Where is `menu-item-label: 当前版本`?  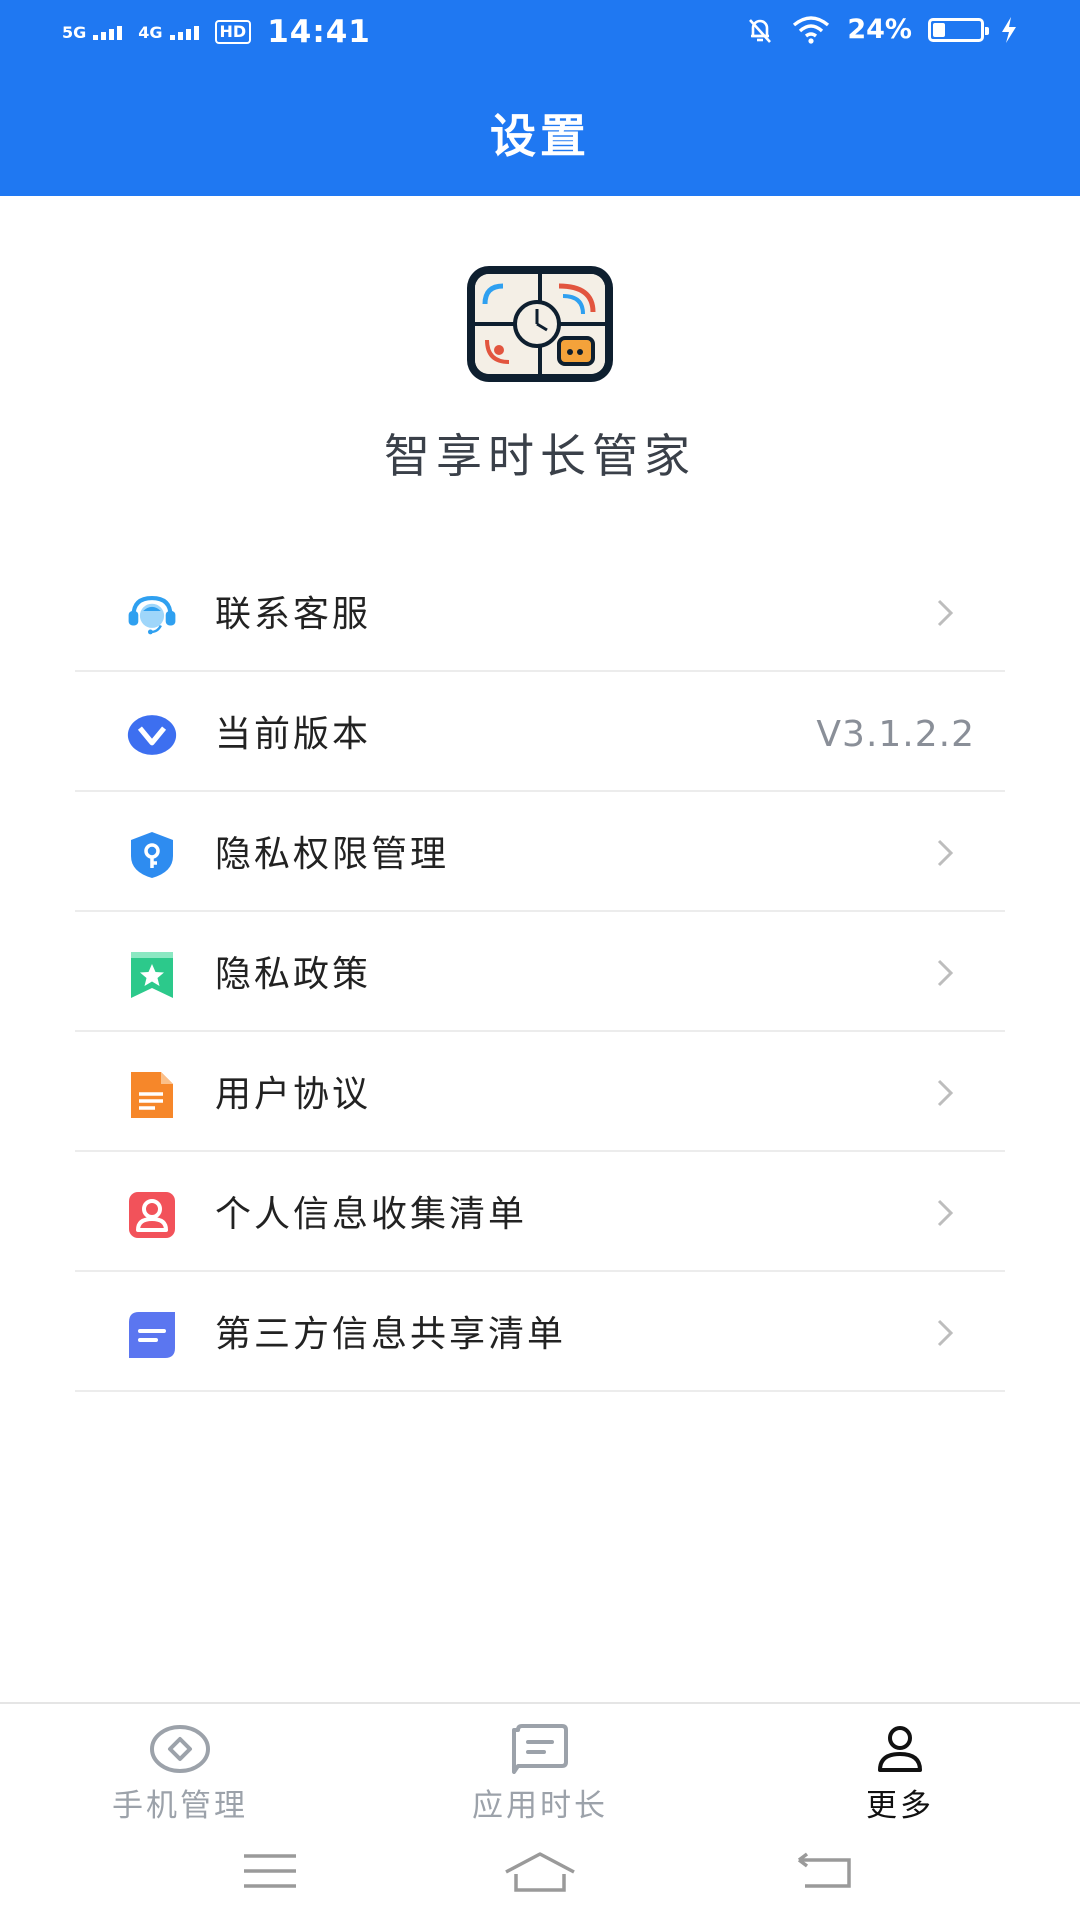 menu-item-label: 当前版本 is located at coordinates (293, 734).